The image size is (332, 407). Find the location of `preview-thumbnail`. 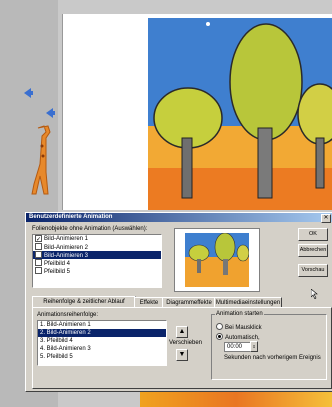

preview-thumbnail is located at coordinates (217, 260).